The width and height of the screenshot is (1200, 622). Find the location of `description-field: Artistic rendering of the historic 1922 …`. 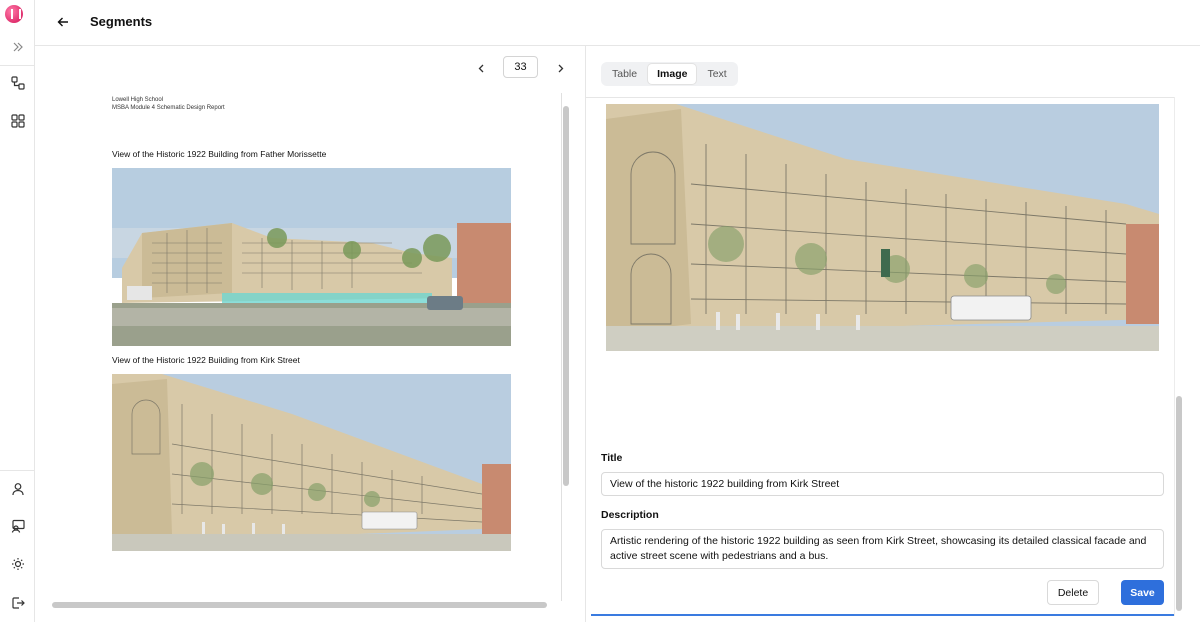

description-field: Artistic rendering of the historic 1922 … is located at coordinates (882, 549).